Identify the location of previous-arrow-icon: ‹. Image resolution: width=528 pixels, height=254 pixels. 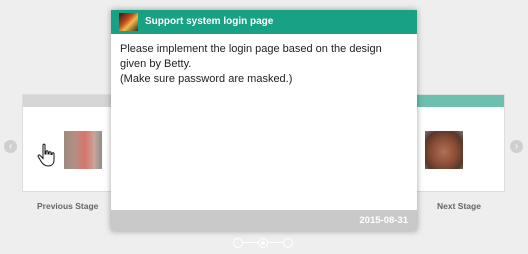
(10, 146).